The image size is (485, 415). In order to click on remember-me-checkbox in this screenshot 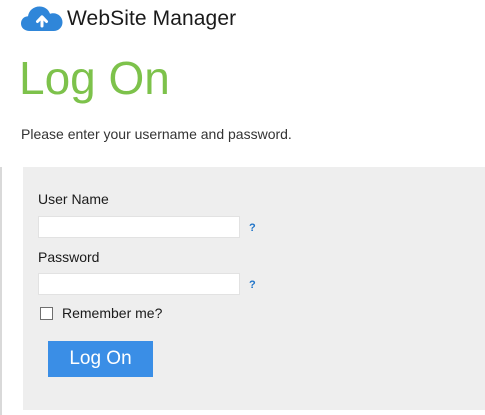, I will do `click(46, 313)`.